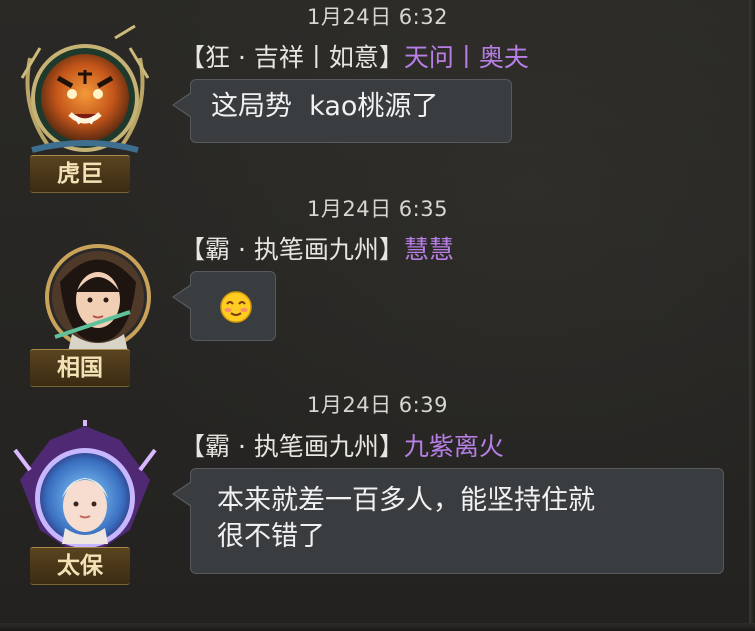 This screenshot has height=631, width=755. I want to click on tiger-avatar-icon, so click(85, 88).